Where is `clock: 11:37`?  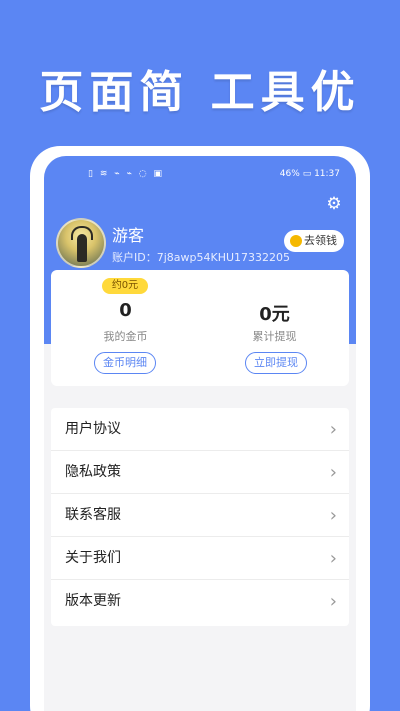
clock: 11:37 is located at coordinates (327, 174).